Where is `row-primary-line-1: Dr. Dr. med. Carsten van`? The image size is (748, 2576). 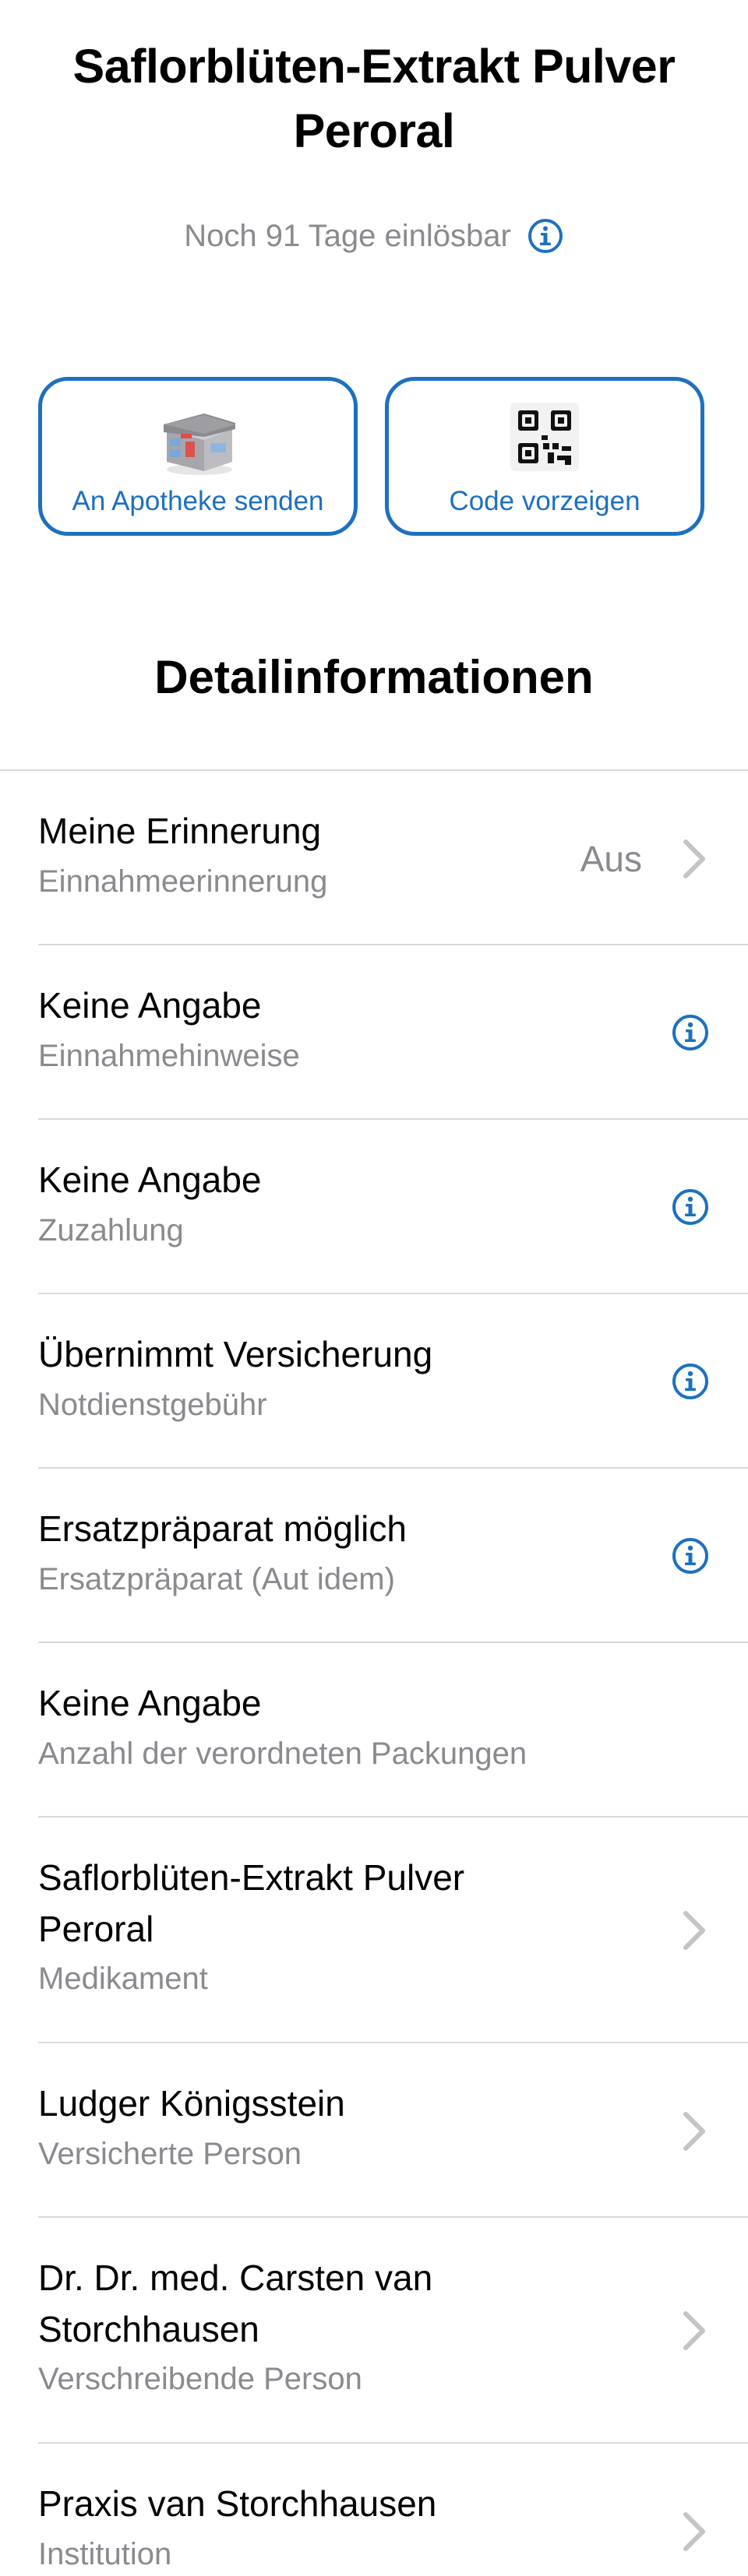
row-primary-line-1: Dr. Dr. med. Carsten van is located at coordinates (235, 2278).